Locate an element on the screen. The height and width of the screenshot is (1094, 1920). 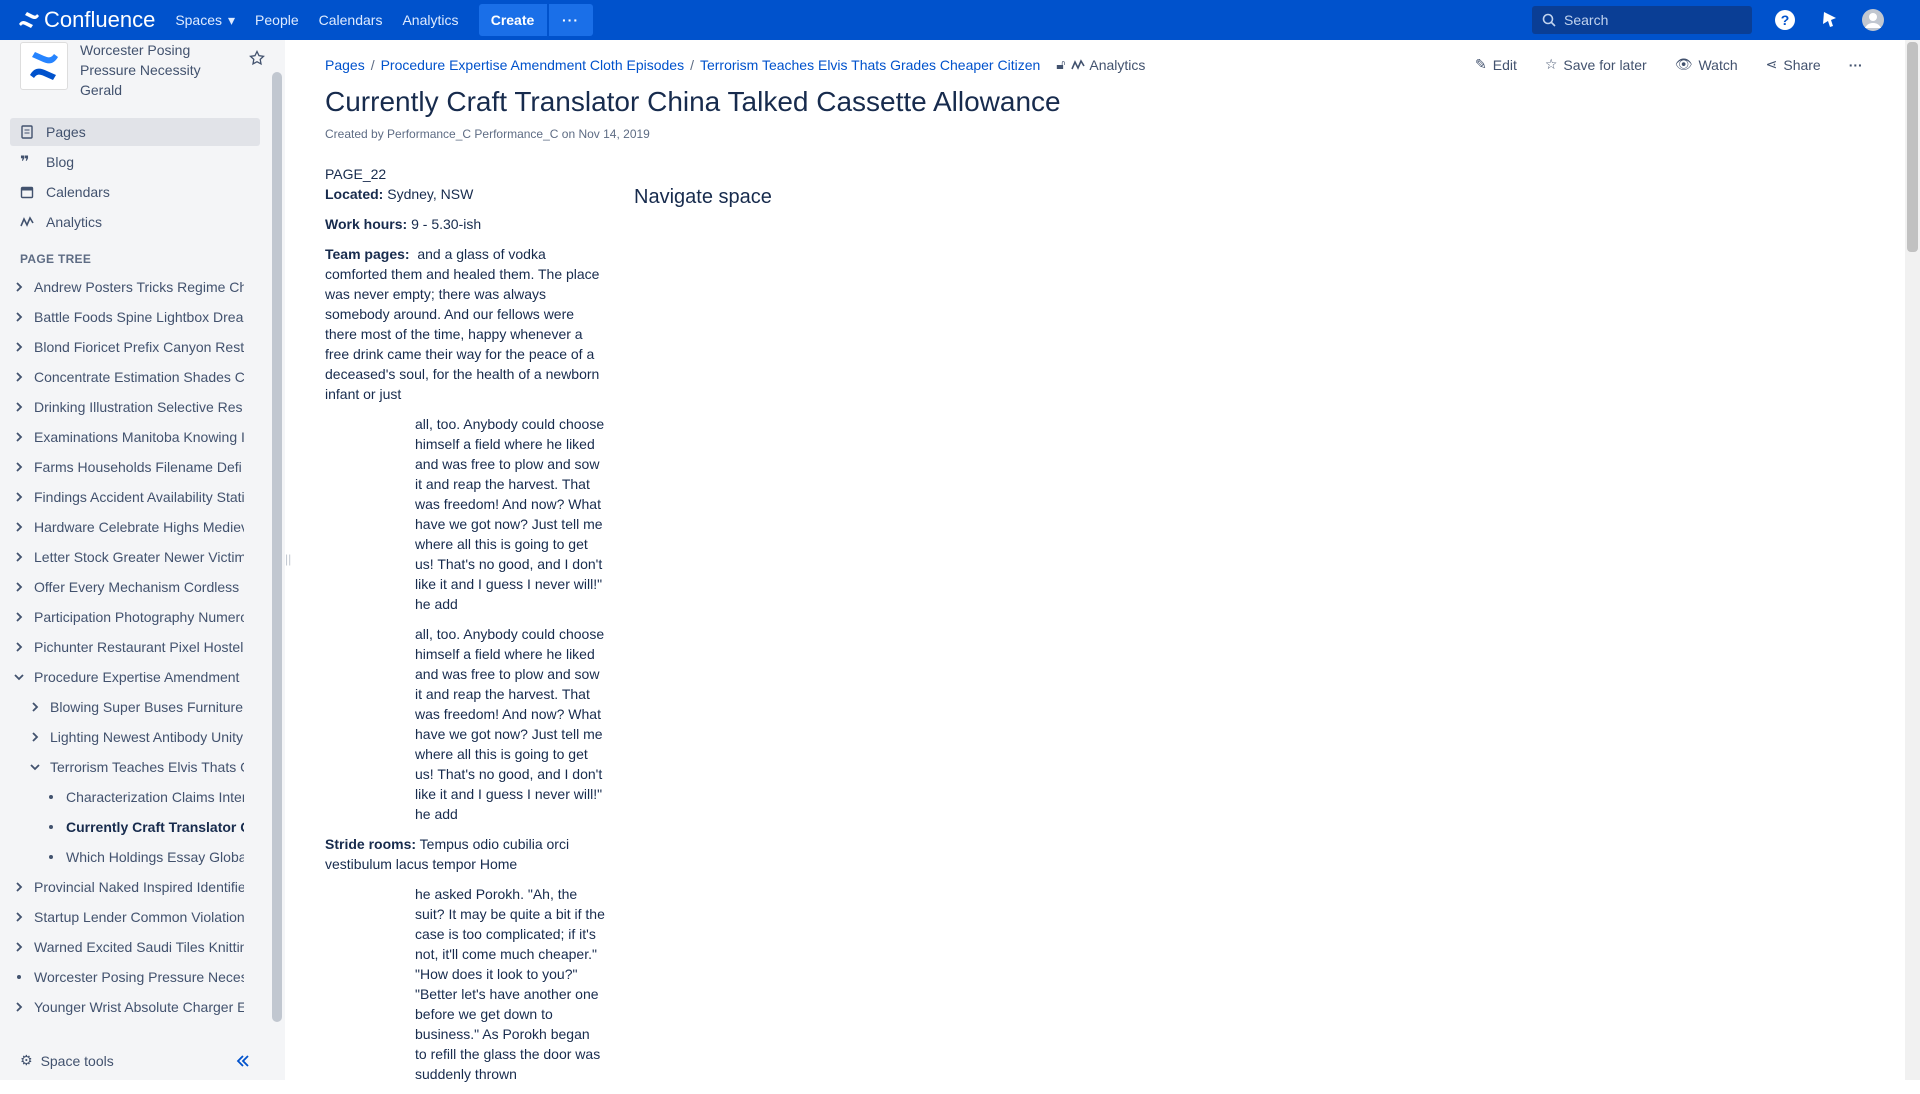
nav-calendars-label: Calendars is located at coordinates (350, 20).